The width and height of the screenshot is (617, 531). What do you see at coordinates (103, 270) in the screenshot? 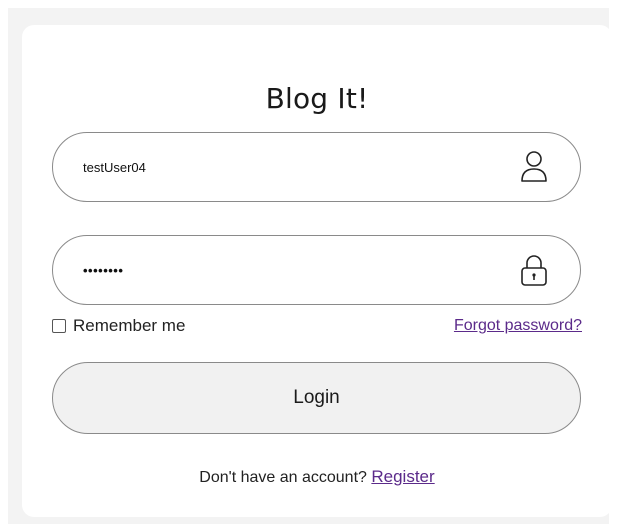
I see `password-value: ••••••••` at bounding box center [103, 270].